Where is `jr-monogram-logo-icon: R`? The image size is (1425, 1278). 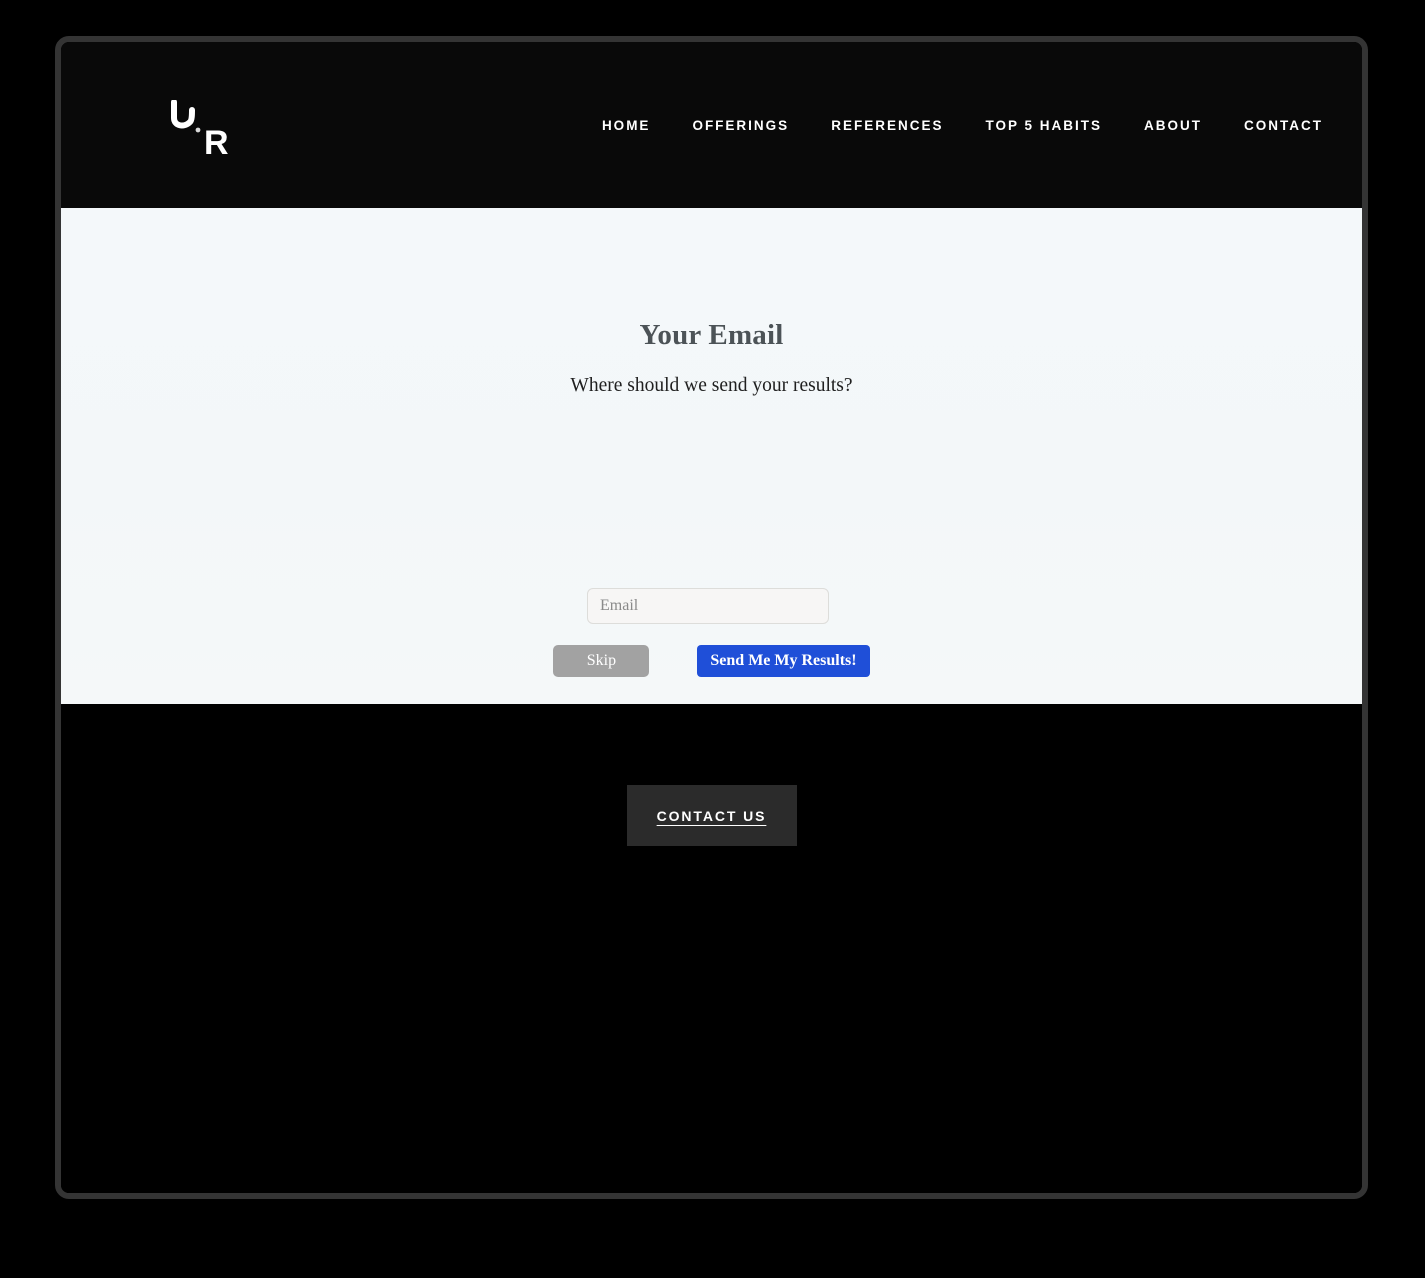 jr-monogram-logo-icon: R is located at coordinates (203, 130).